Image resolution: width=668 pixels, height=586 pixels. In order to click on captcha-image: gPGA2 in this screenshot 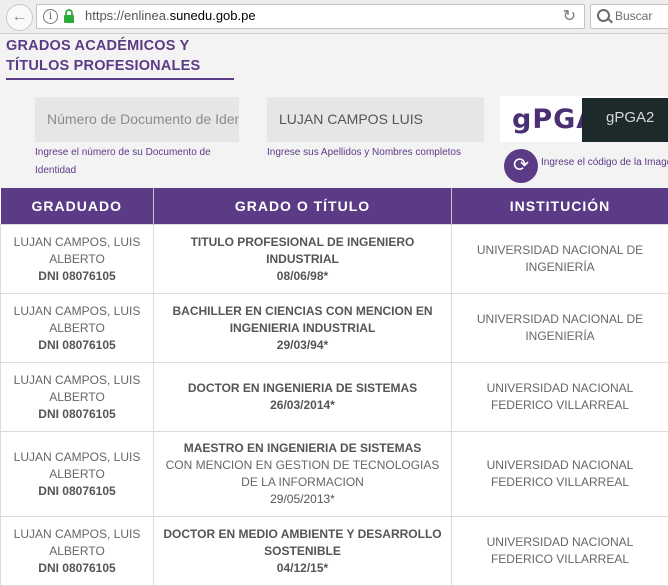, I will do `click(547, 120)`.